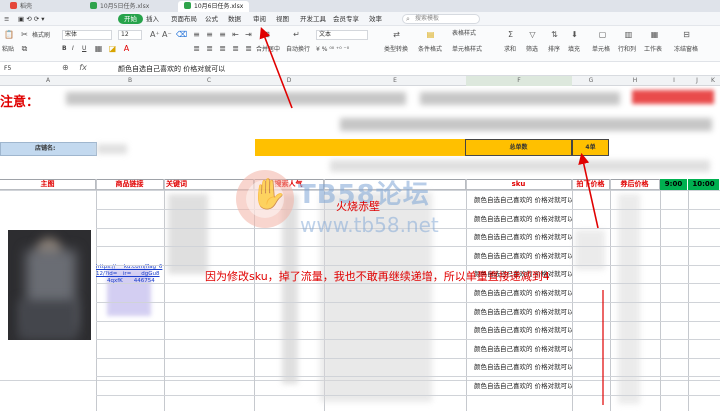 Image resolution: width=720 pixels, height=411 pixels. What do you see at coordinates (674, 184) in the screenshot?
I see `header-time-9: 9:00` at bounding box center [674, 184].